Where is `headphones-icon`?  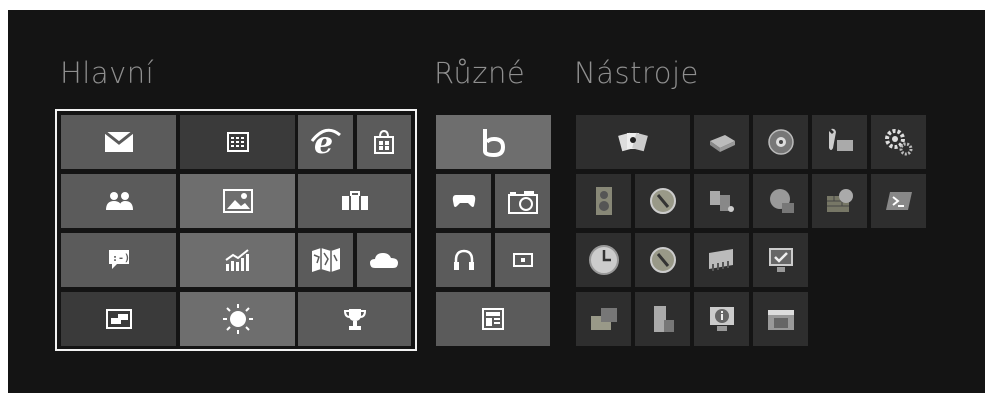
headphones-icon is located at coordinates (463, 259).